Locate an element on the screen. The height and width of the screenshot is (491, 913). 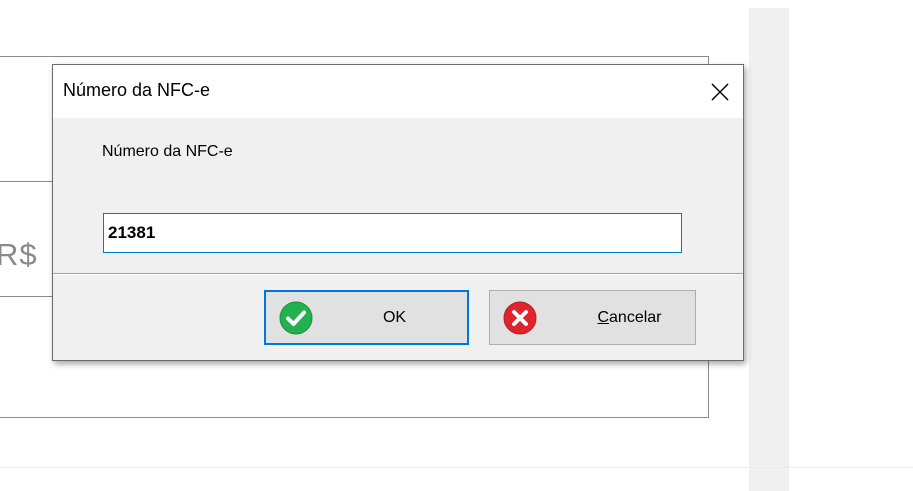
cancel-button: Cancelar is located at coordinates (592, 317).